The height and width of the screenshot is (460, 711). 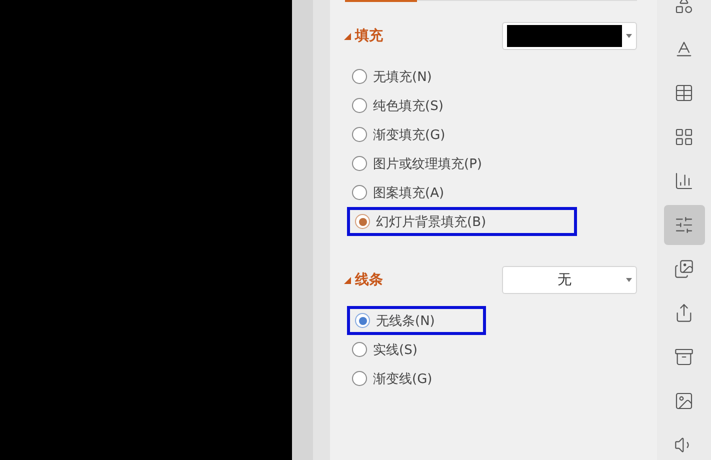 What do you see at coordinates (409, 135) in the screenshot?
I see `option-label: 渐变填充(G)` at bounding box center [409, 135].